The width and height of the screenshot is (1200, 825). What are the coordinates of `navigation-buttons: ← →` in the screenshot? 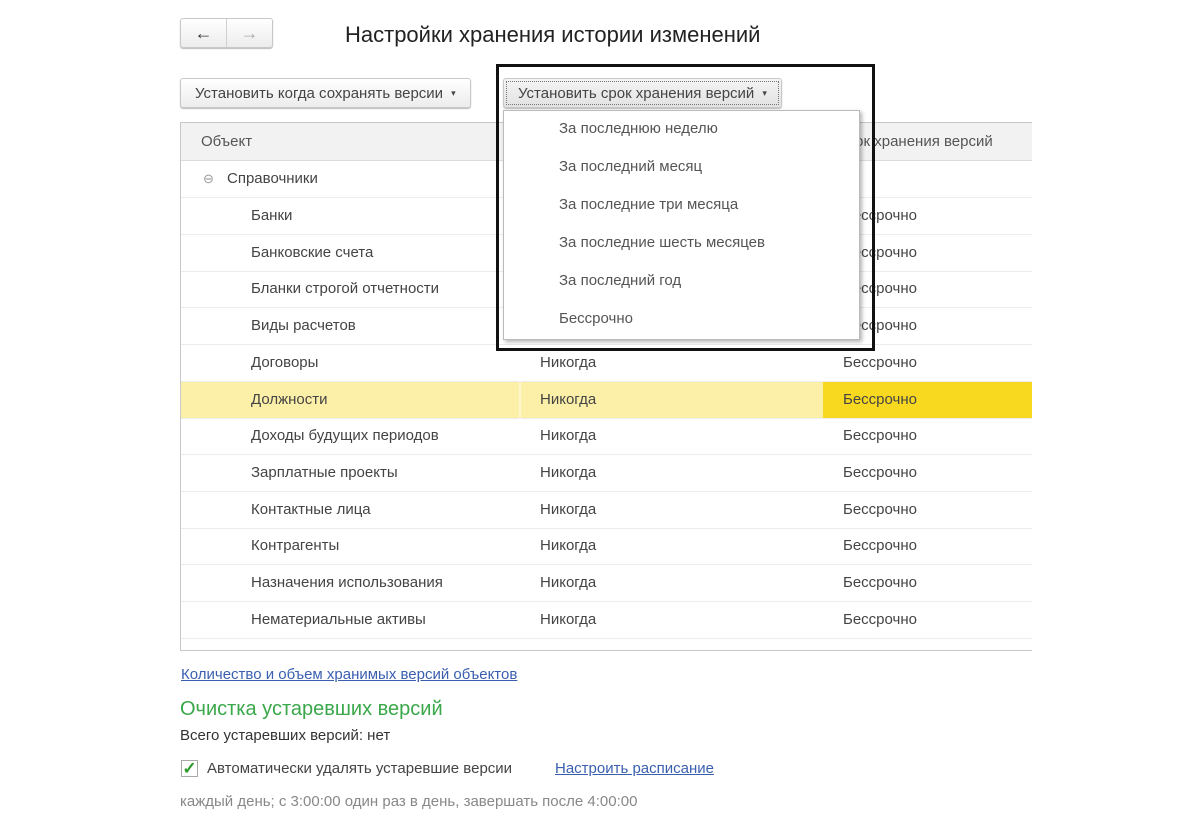 It's located at (226, 33).